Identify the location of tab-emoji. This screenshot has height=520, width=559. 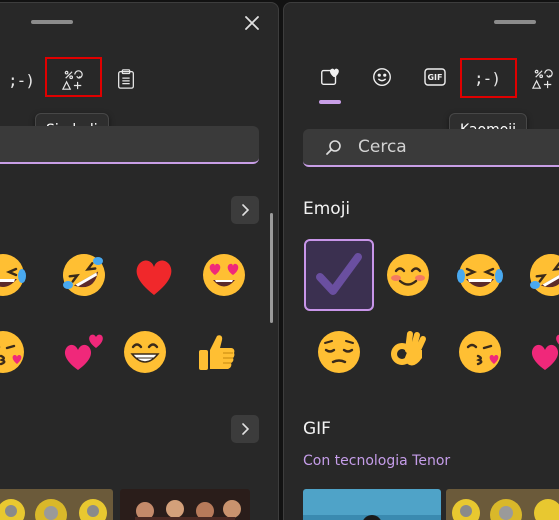
(382, 77).